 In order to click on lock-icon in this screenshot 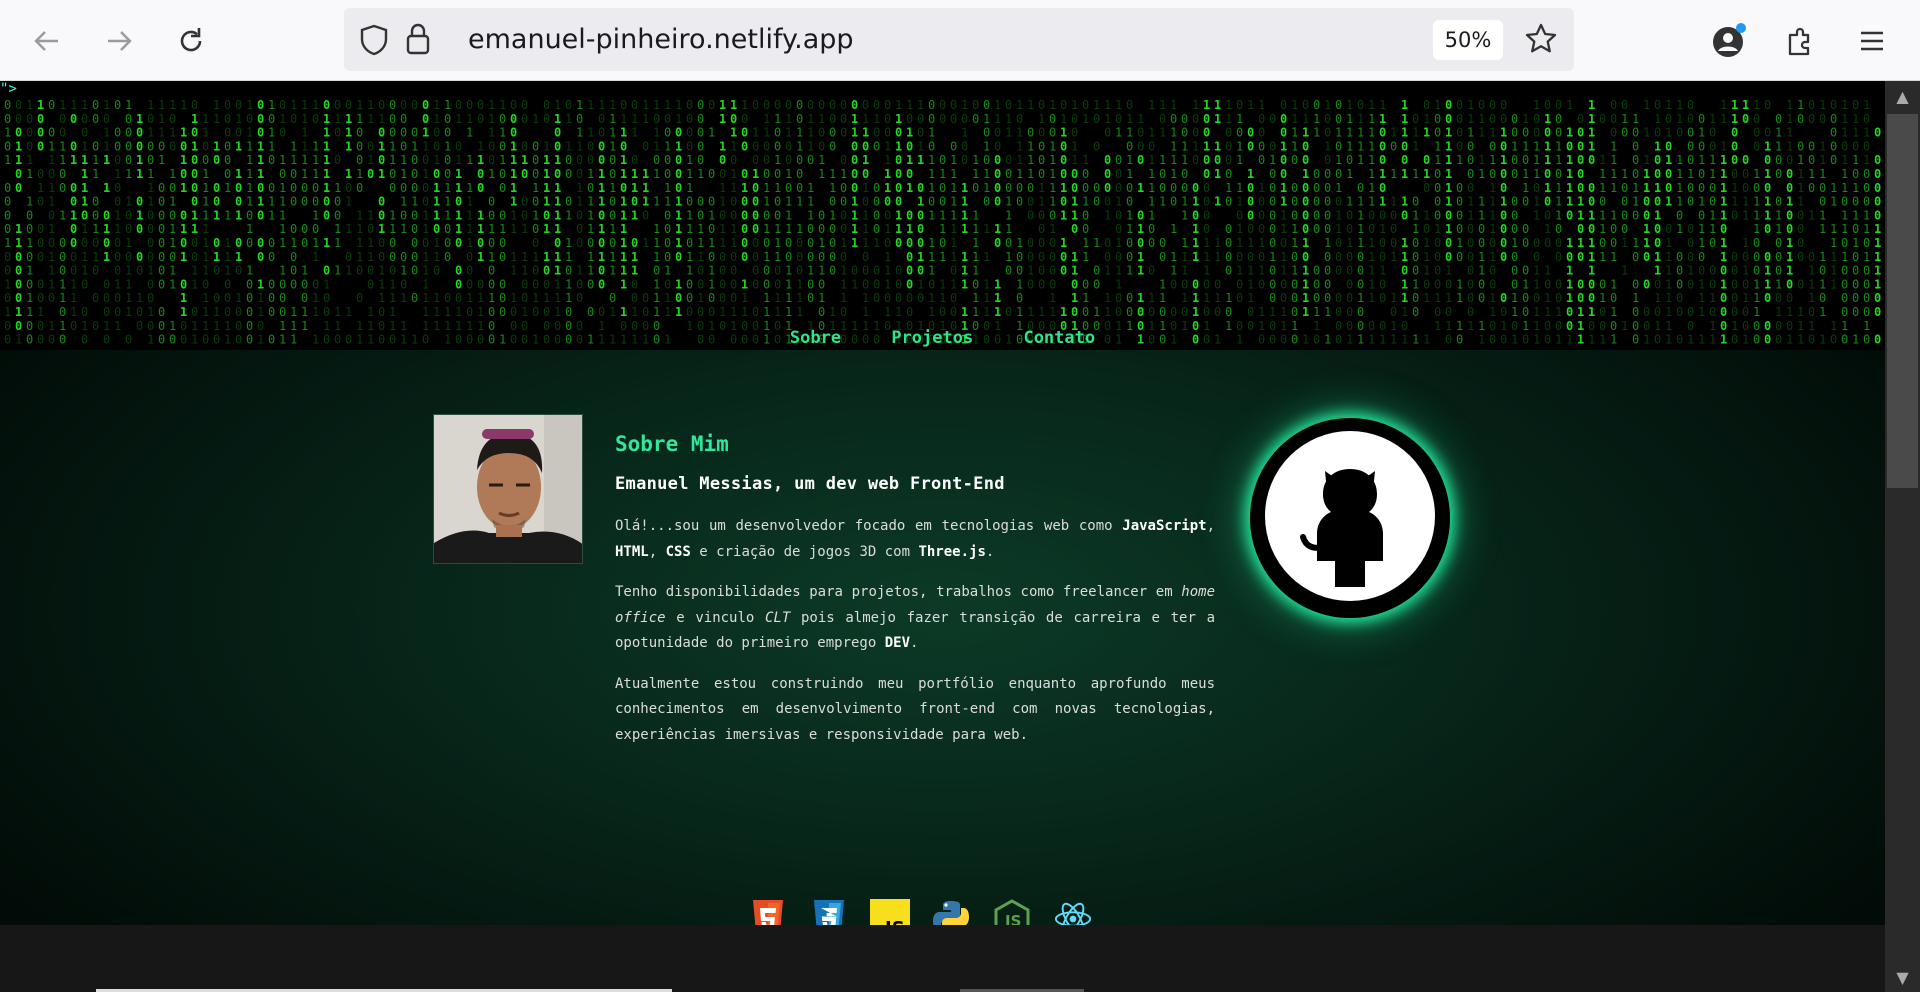, I will do `click(418, 41)`.